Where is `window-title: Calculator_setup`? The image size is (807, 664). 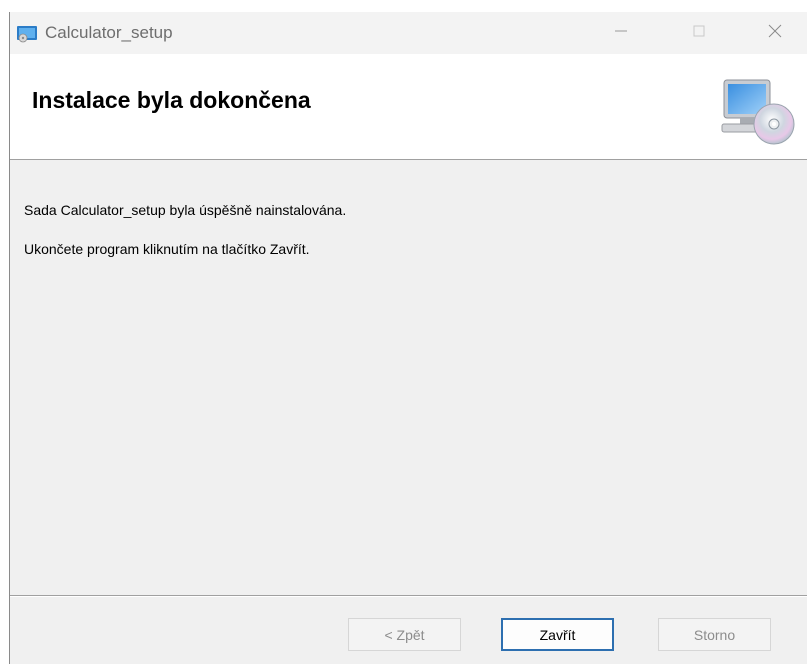 window-title: Calculator_setup is located at coordinates (109, 32).